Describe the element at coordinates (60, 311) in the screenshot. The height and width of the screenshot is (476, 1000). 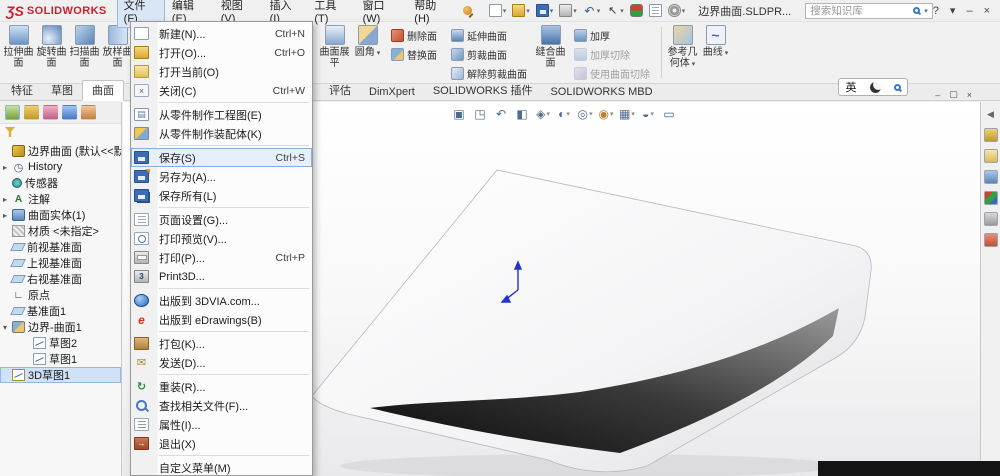
I see `tree-item: 基准面1` at that location.